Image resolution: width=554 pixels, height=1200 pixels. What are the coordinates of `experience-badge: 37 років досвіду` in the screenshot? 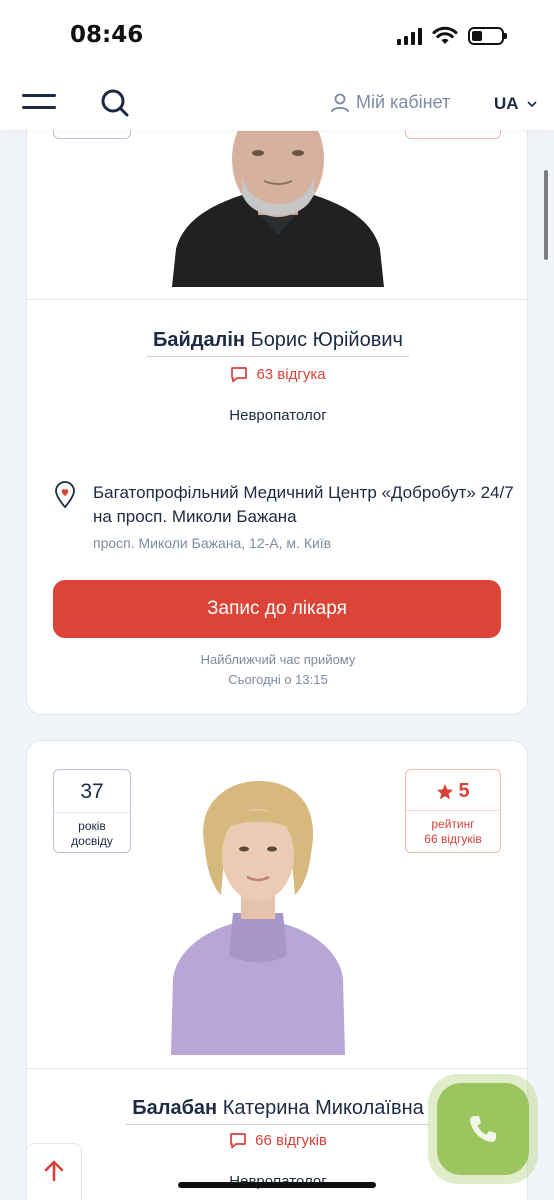 It's located at (92, 811).